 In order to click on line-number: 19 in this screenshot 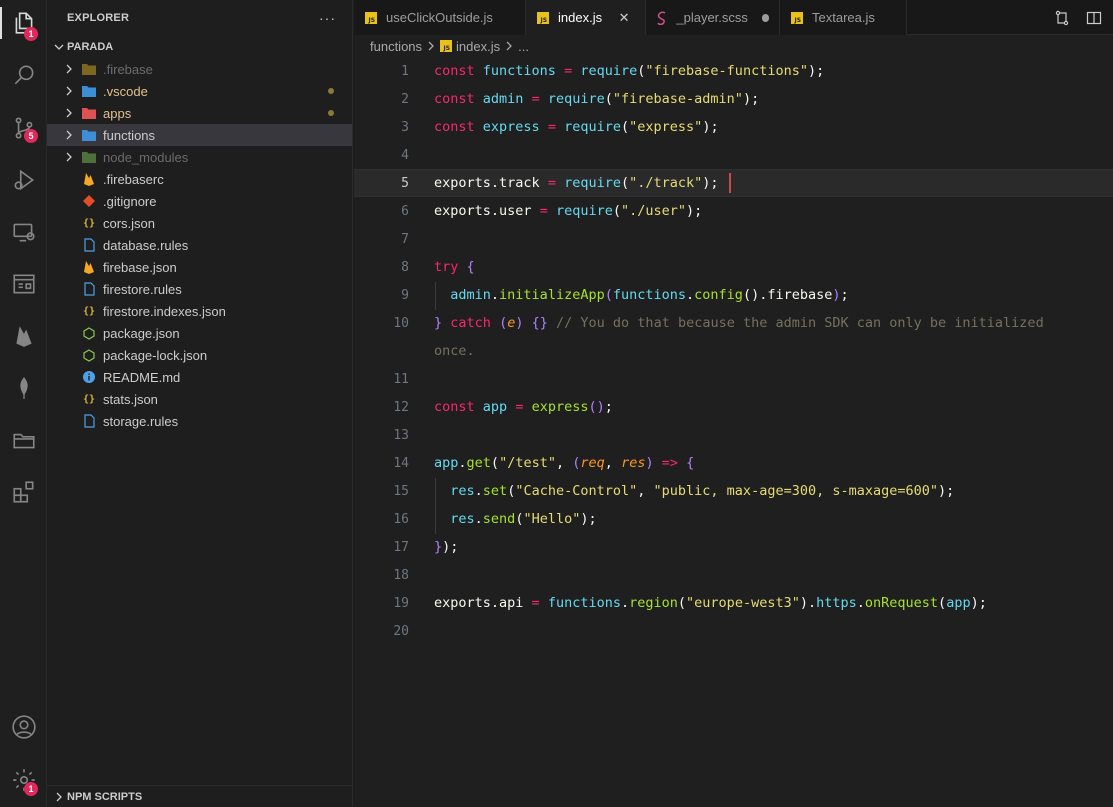, I will do `click(401, 603)`.